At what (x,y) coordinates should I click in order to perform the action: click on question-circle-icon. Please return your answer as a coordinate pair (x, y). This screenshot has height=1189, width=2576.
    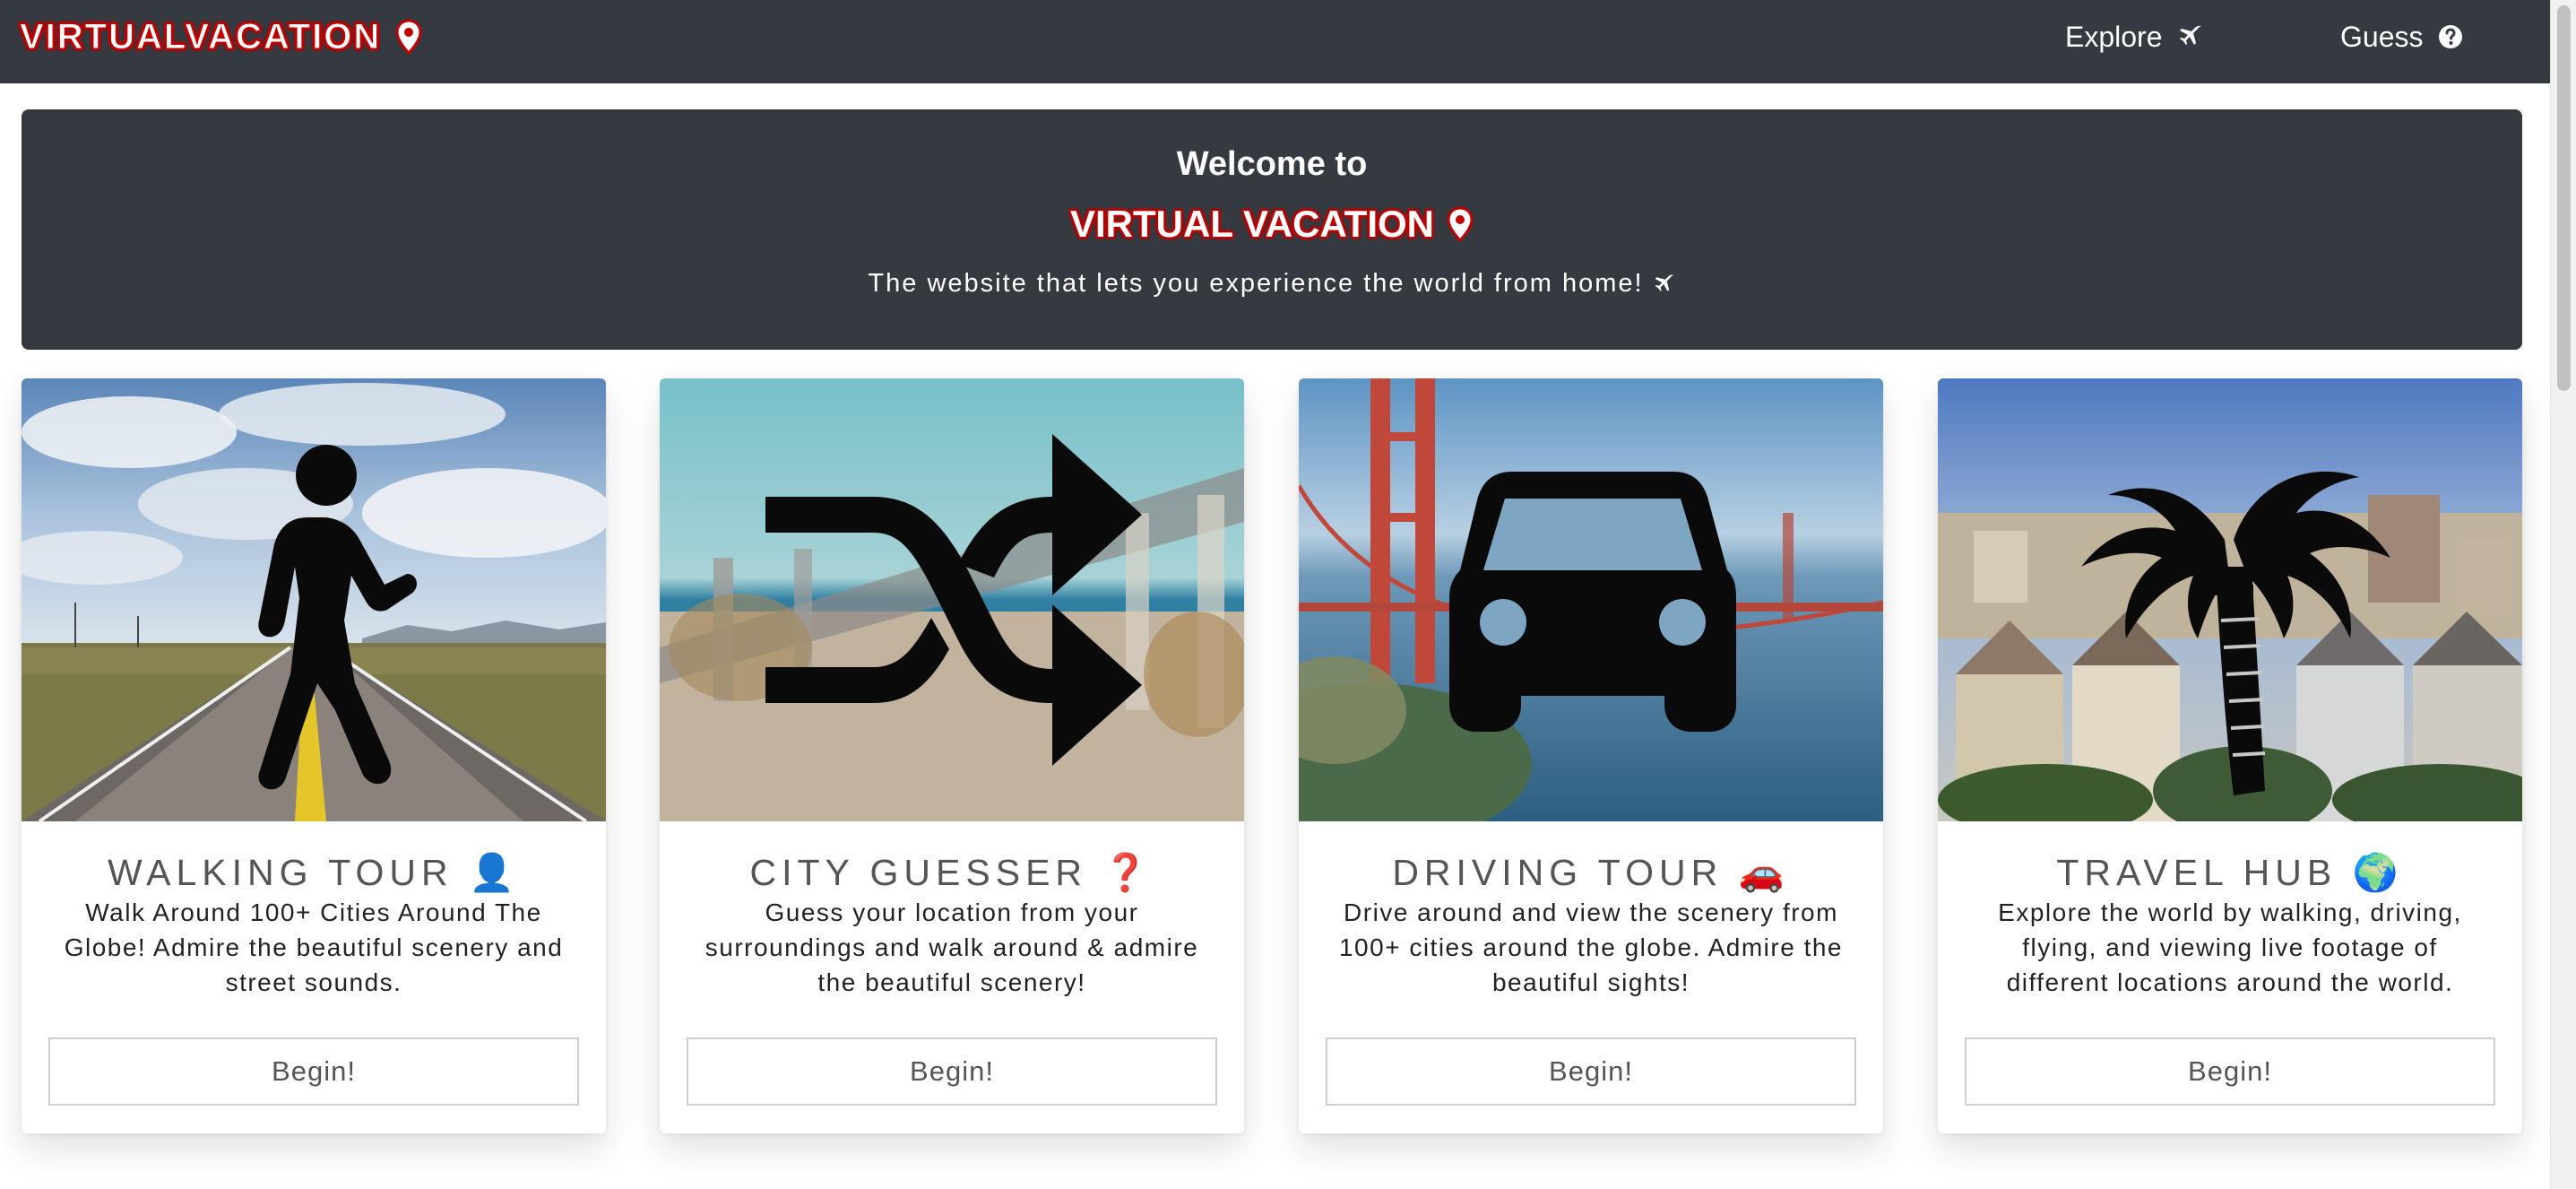
    Looking at the image, I should click on (2451, 36).